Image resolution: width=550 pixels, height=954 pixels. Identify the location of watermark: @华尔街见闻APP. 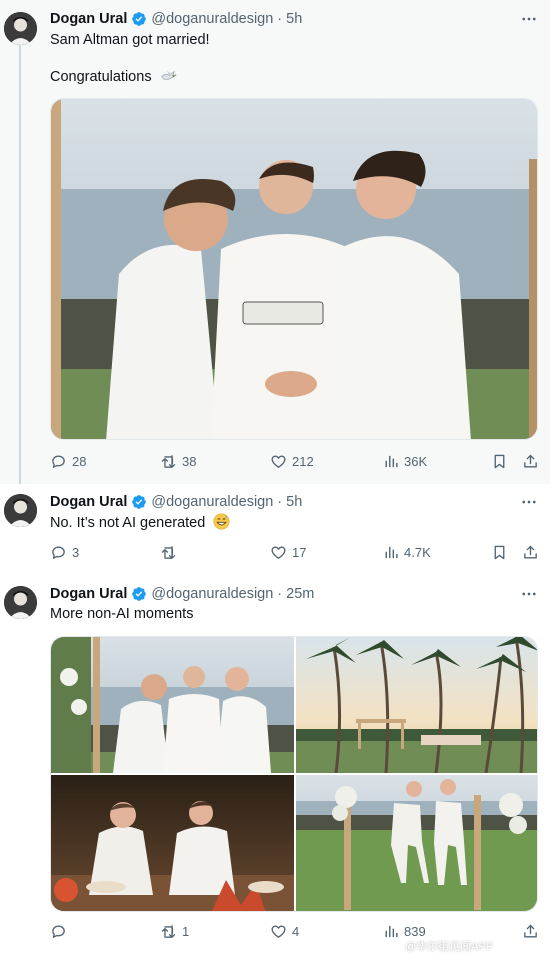
(449, 947).